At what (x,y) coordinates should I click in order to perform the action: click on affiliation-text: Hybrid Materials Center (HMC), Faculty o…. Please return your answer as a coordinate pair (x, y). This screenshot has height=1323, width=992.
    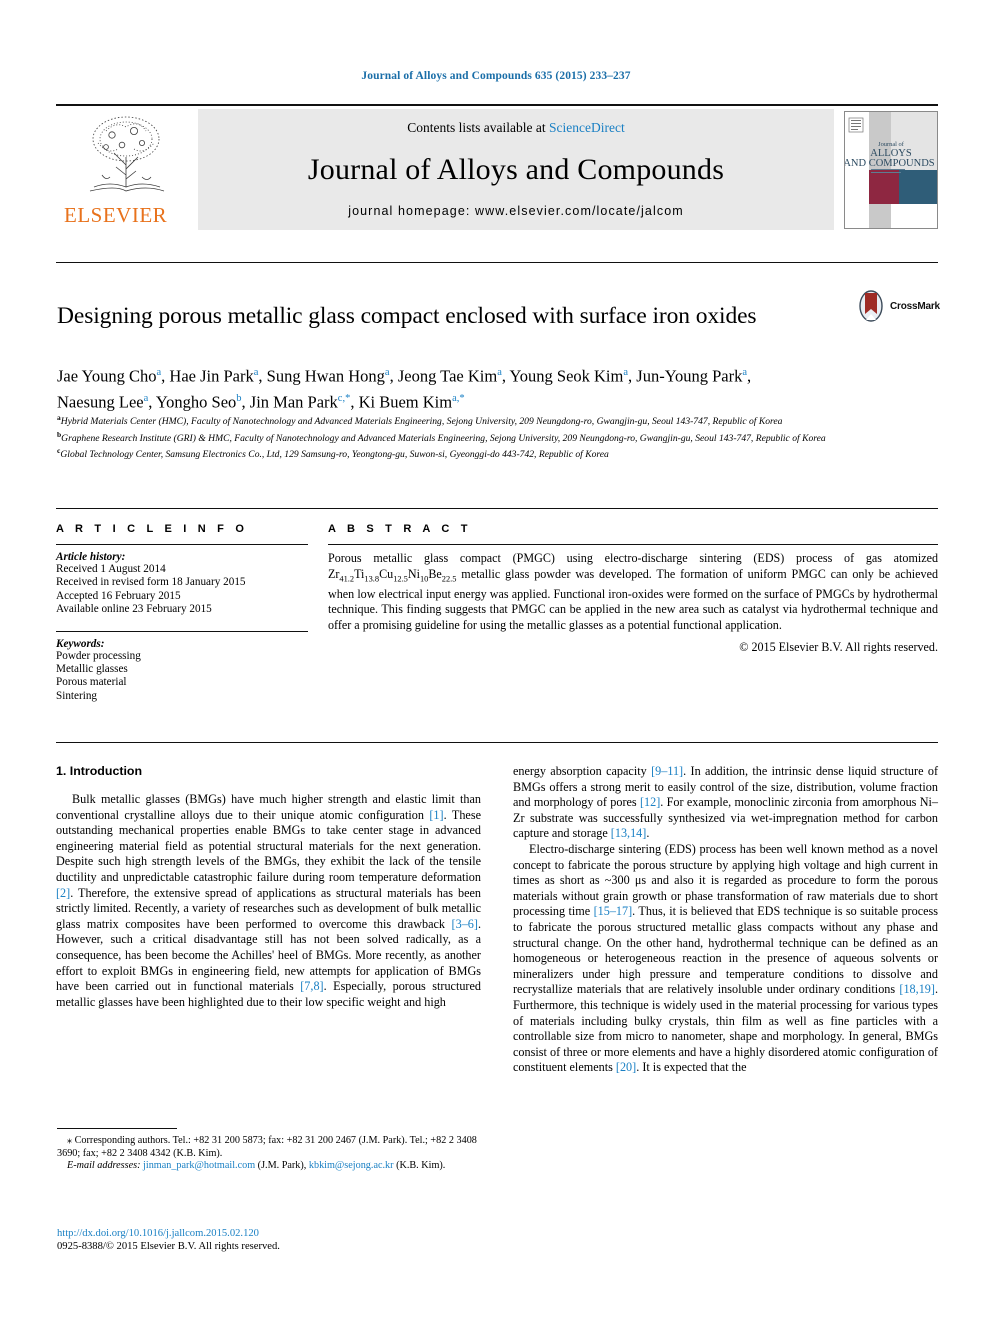
    Looking at the image, I should click on (421, 422).